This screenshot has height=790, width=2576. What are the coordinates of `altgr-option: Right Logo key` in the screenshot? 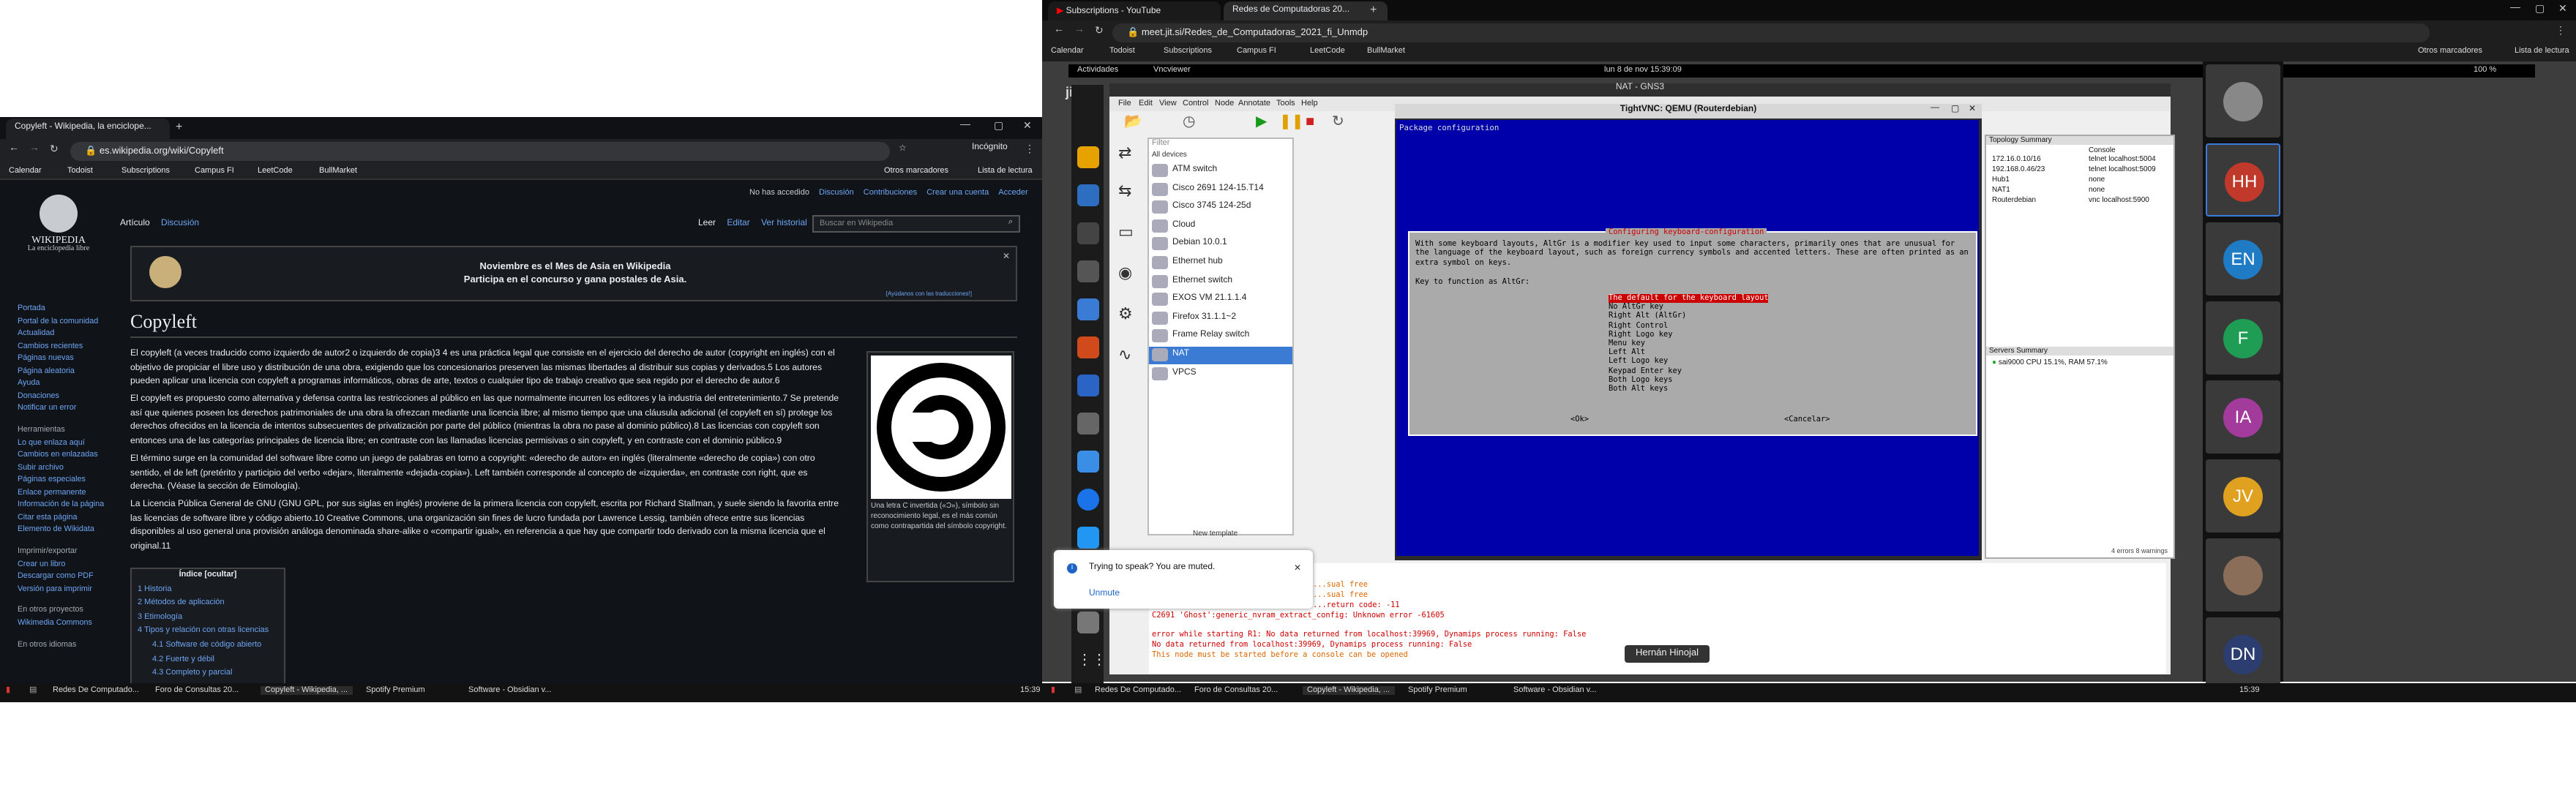 It's located at (1640, 335).